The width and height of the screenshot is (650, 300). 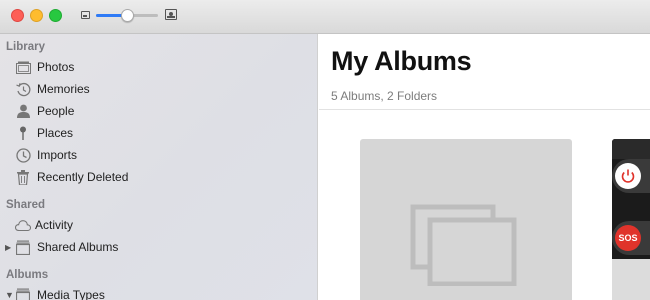 I want to click on sidebar-item-label: Activity, so click(x=54, y=225).